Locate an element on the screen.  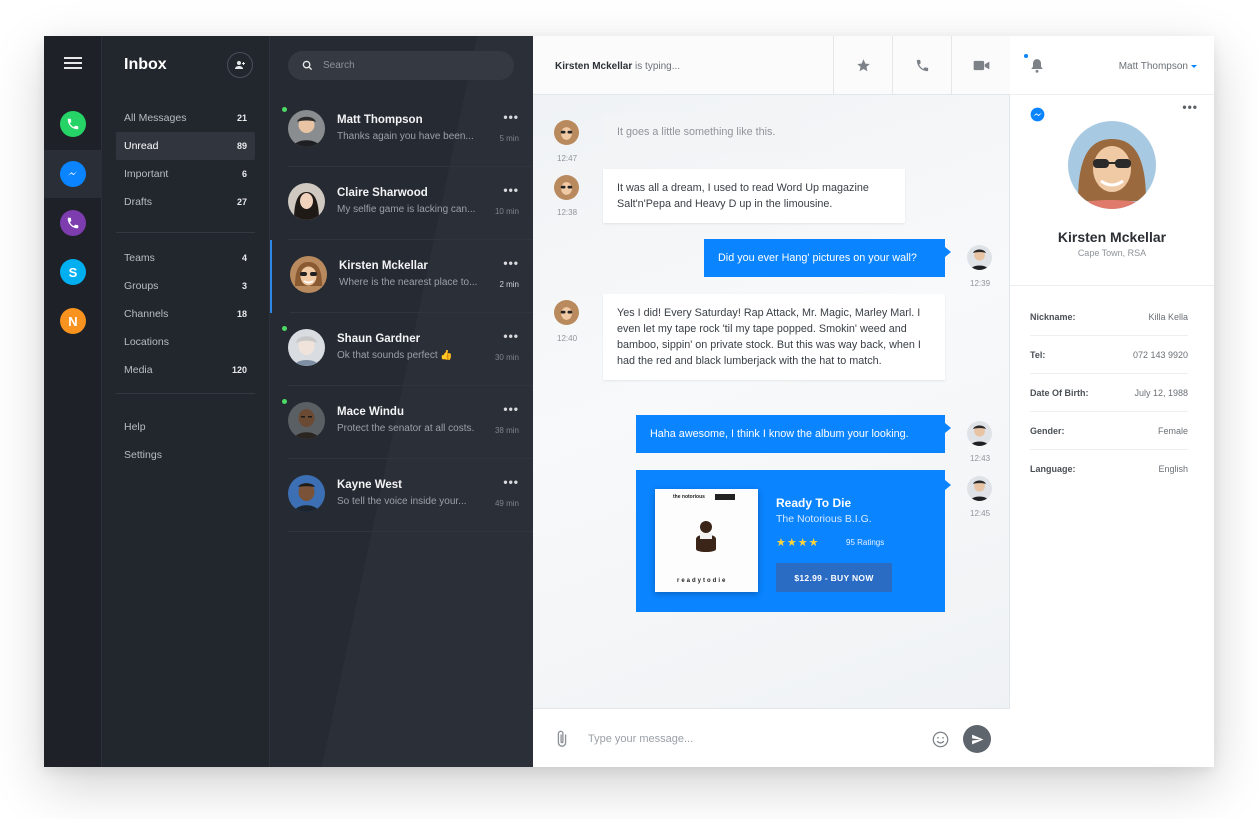
n-app-icon: N is located at coordinates (73, 321).